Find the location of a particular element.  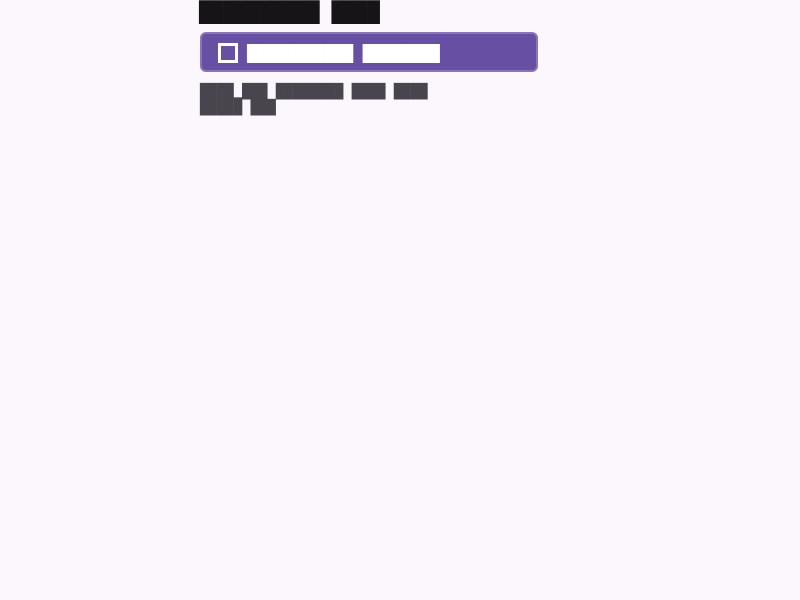

checkbox-card: ███████████ ████████ is located at coordinates (369, 52).